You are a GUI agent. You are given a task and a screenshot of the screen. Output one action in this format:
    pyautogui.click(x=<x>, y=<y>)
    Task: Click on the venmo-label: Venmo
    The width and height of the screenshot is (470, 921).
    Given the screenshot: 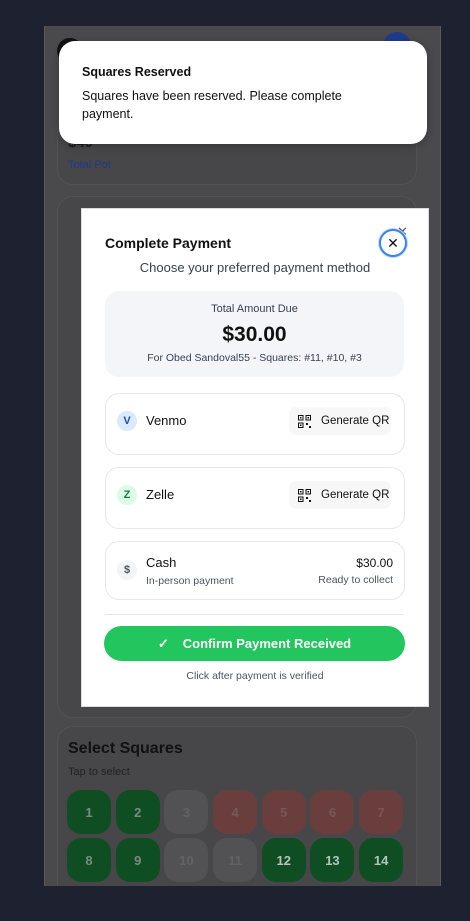 What is the action you would take?
    pyautogui.click(x=166, y=420)
    